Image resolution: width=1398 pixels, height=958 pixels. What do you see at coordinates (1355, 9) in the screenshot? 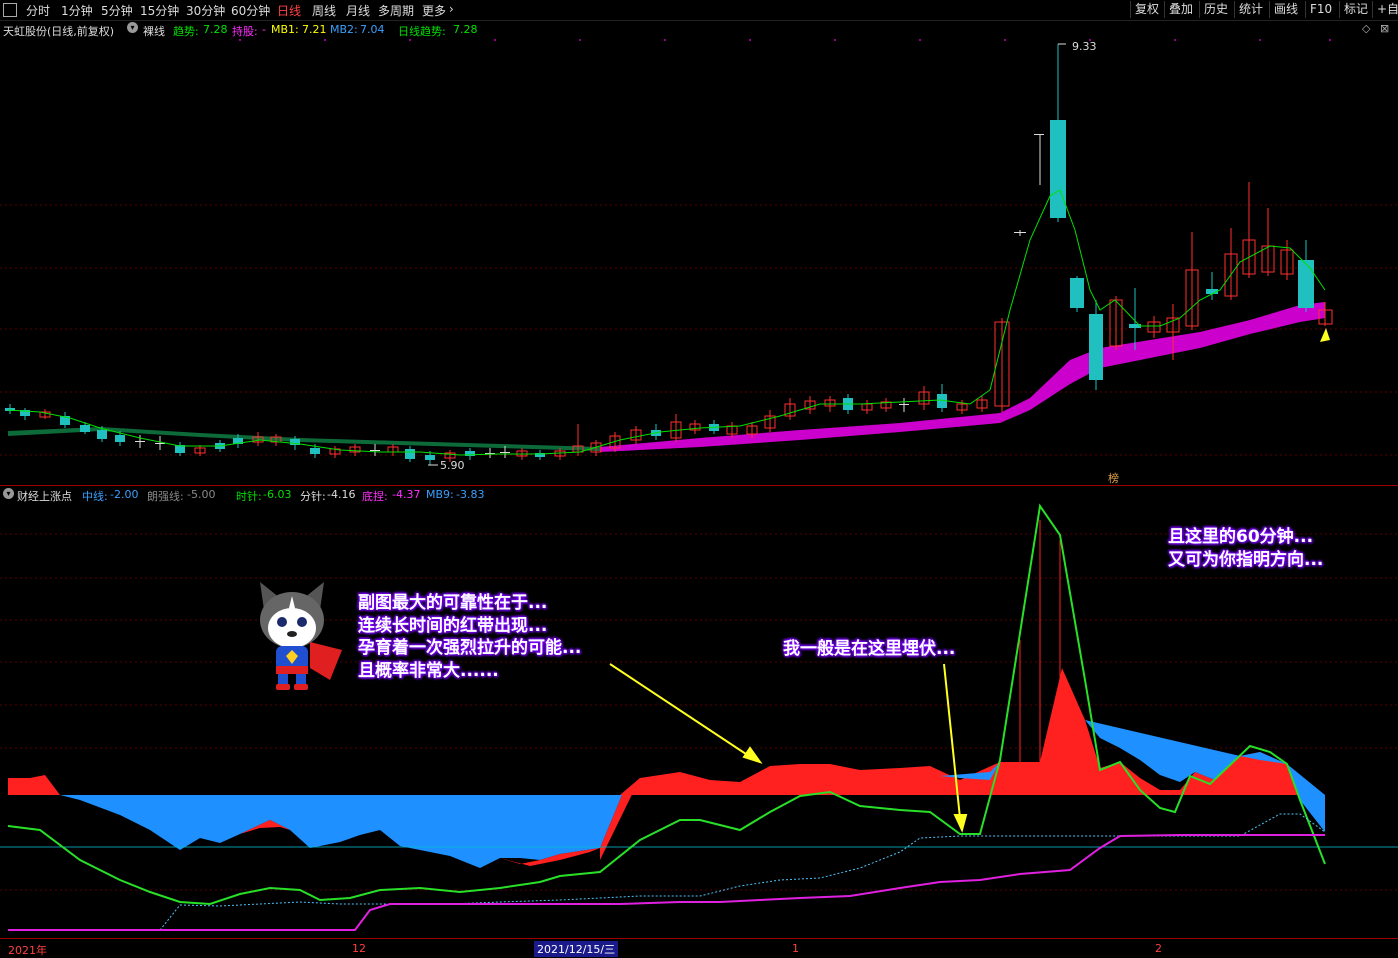
I see `rbtn-7: 标记` at bounding box center [1355, 9].